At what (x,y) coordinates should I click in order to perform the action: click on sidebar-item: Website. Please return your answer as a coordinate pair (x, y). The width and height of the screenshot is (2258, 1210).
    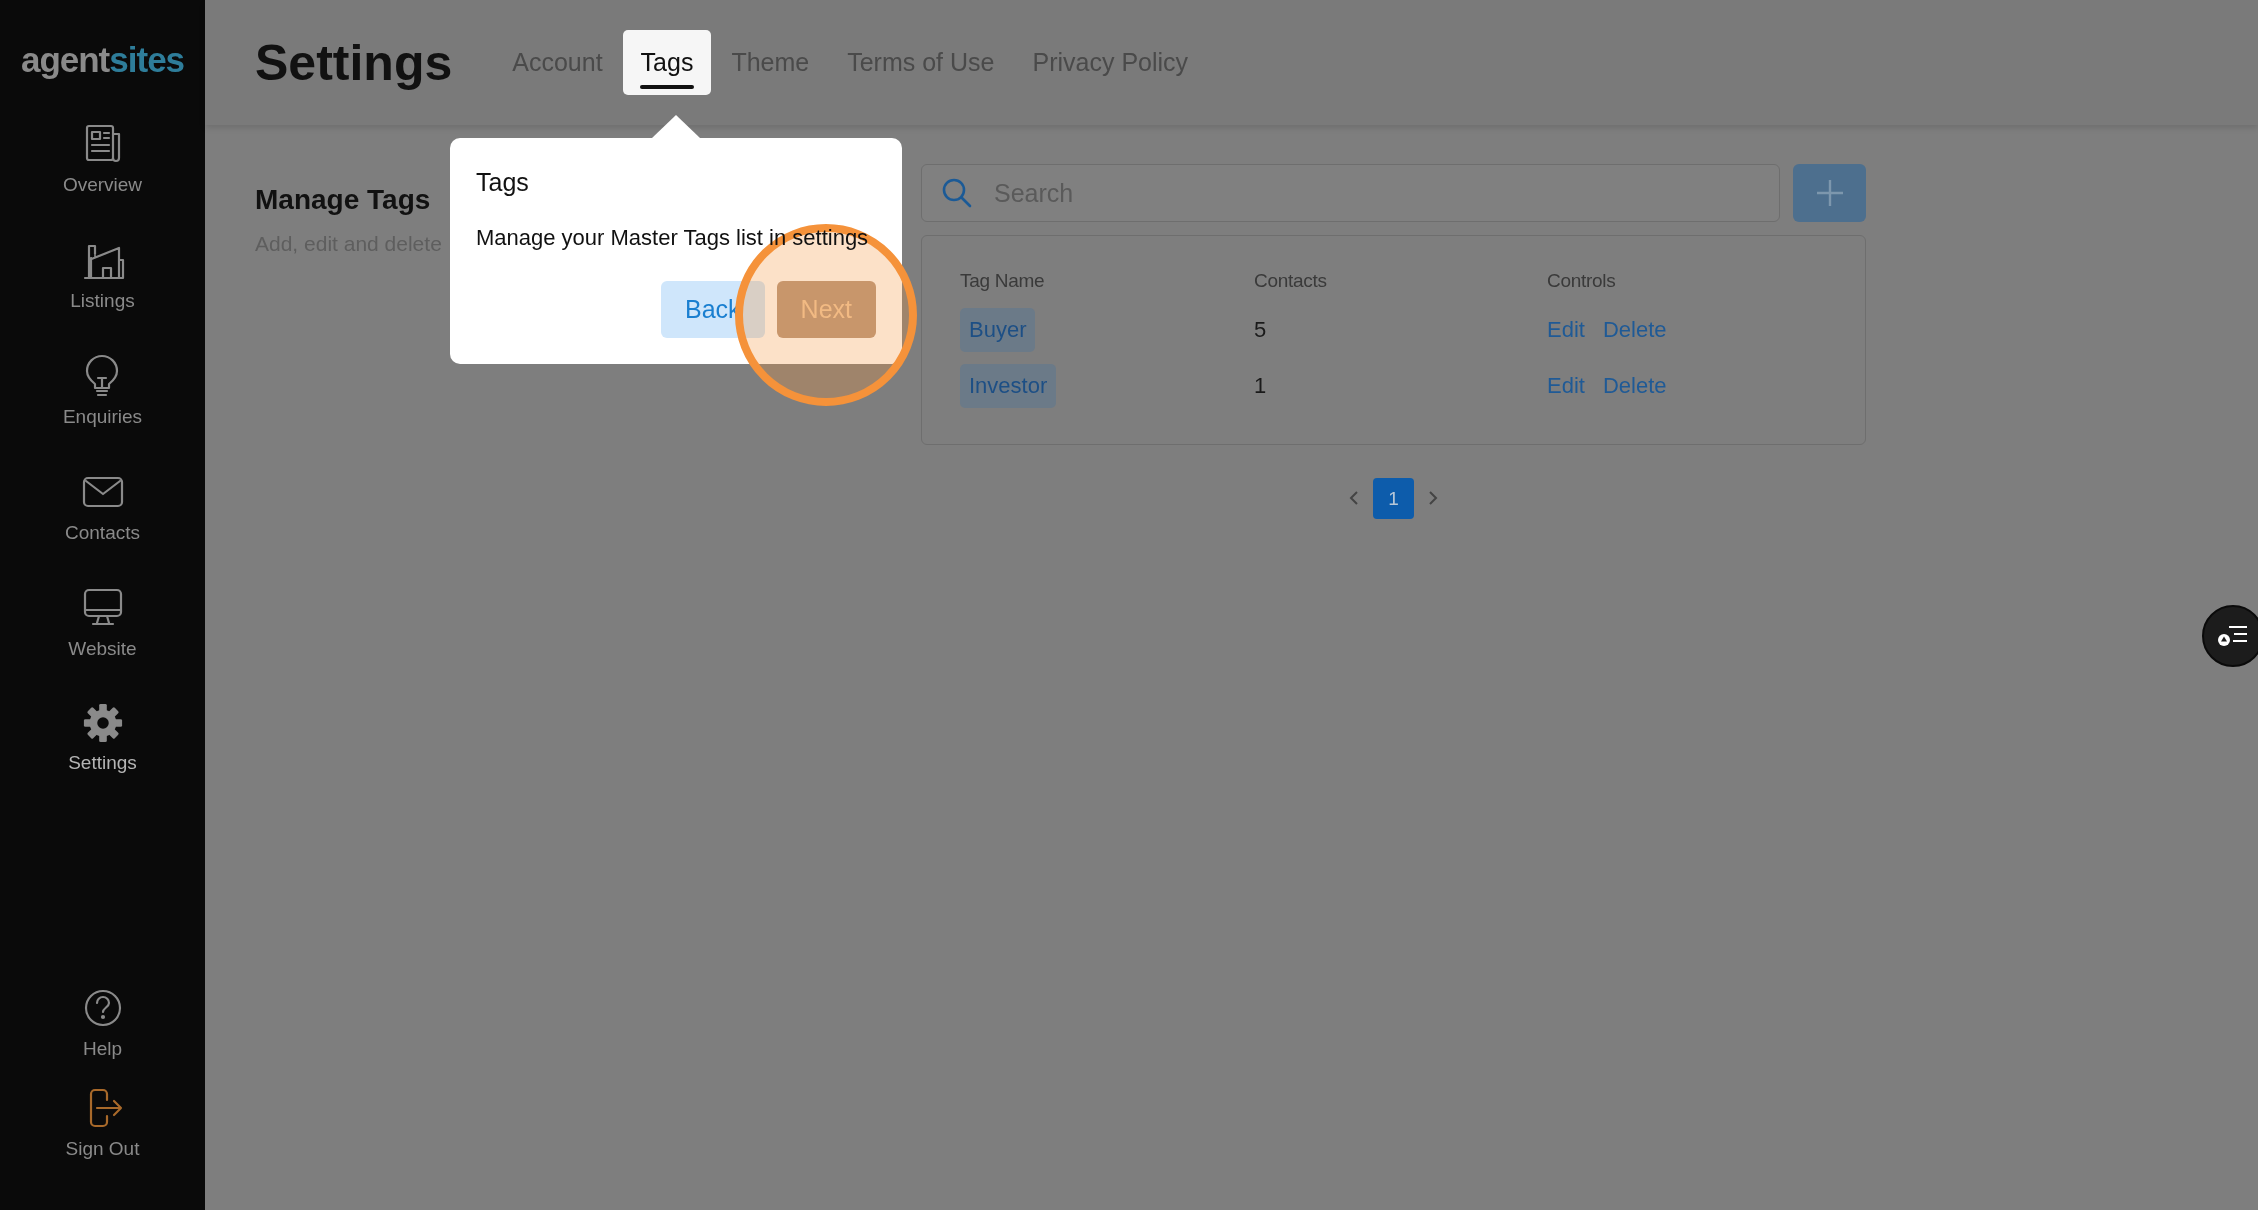
    Looking at the image, I should click on (102, 623).